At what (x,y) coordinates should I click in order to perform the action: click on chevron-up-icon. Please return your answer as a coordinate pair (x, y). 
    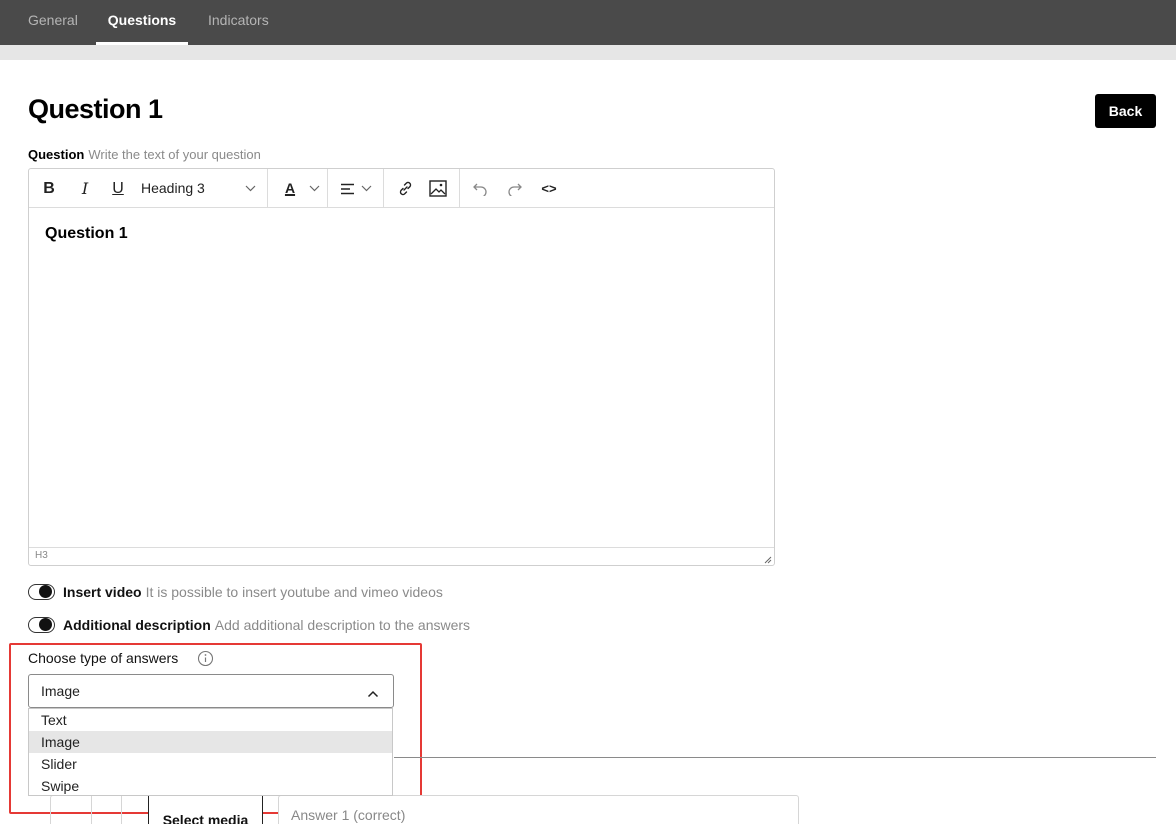
    Looking at the image, I should click on (373, 694).